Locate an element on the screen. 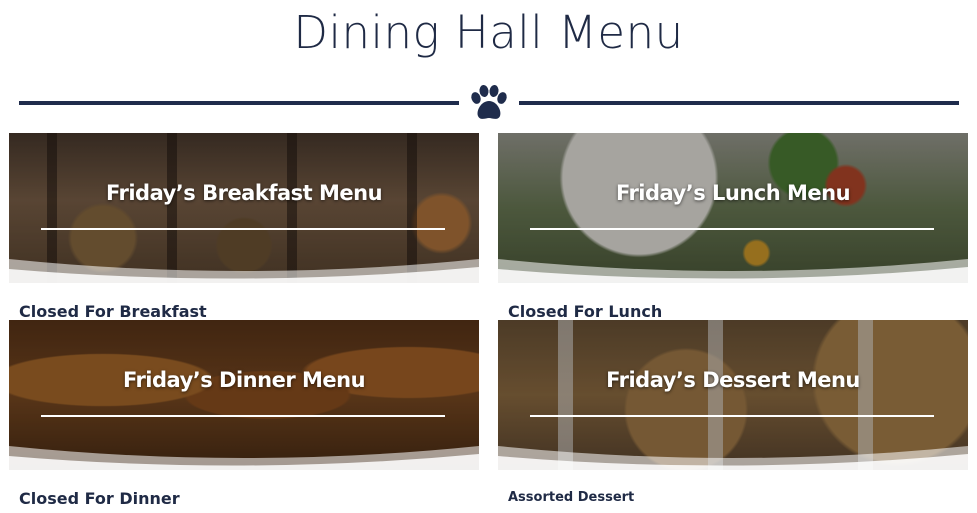 The image size is (977, 513). lunch-menu-title: Friday’s Lunch Menu is located at coordinates (733, 193).